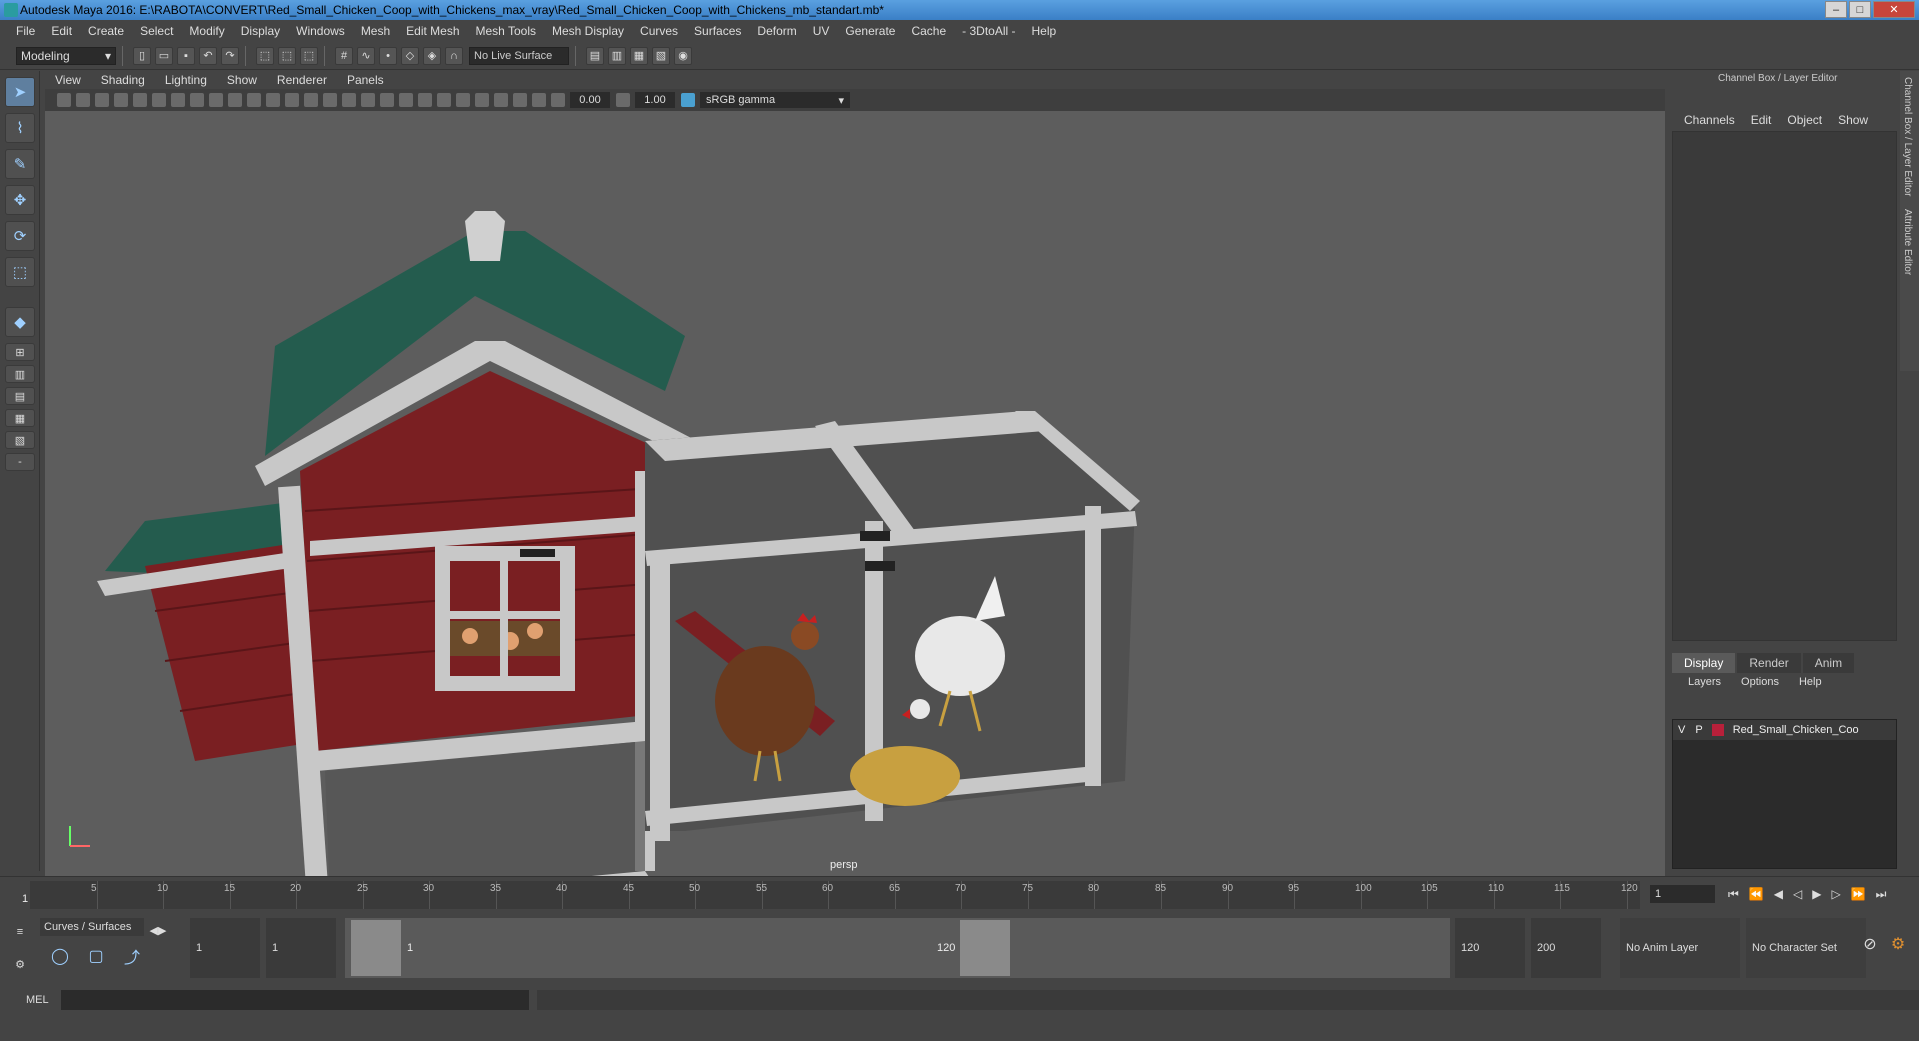  Describe the element at coordinates (20, 92) in the screenshot. I see `select-tool-icon: ➤` at that location.